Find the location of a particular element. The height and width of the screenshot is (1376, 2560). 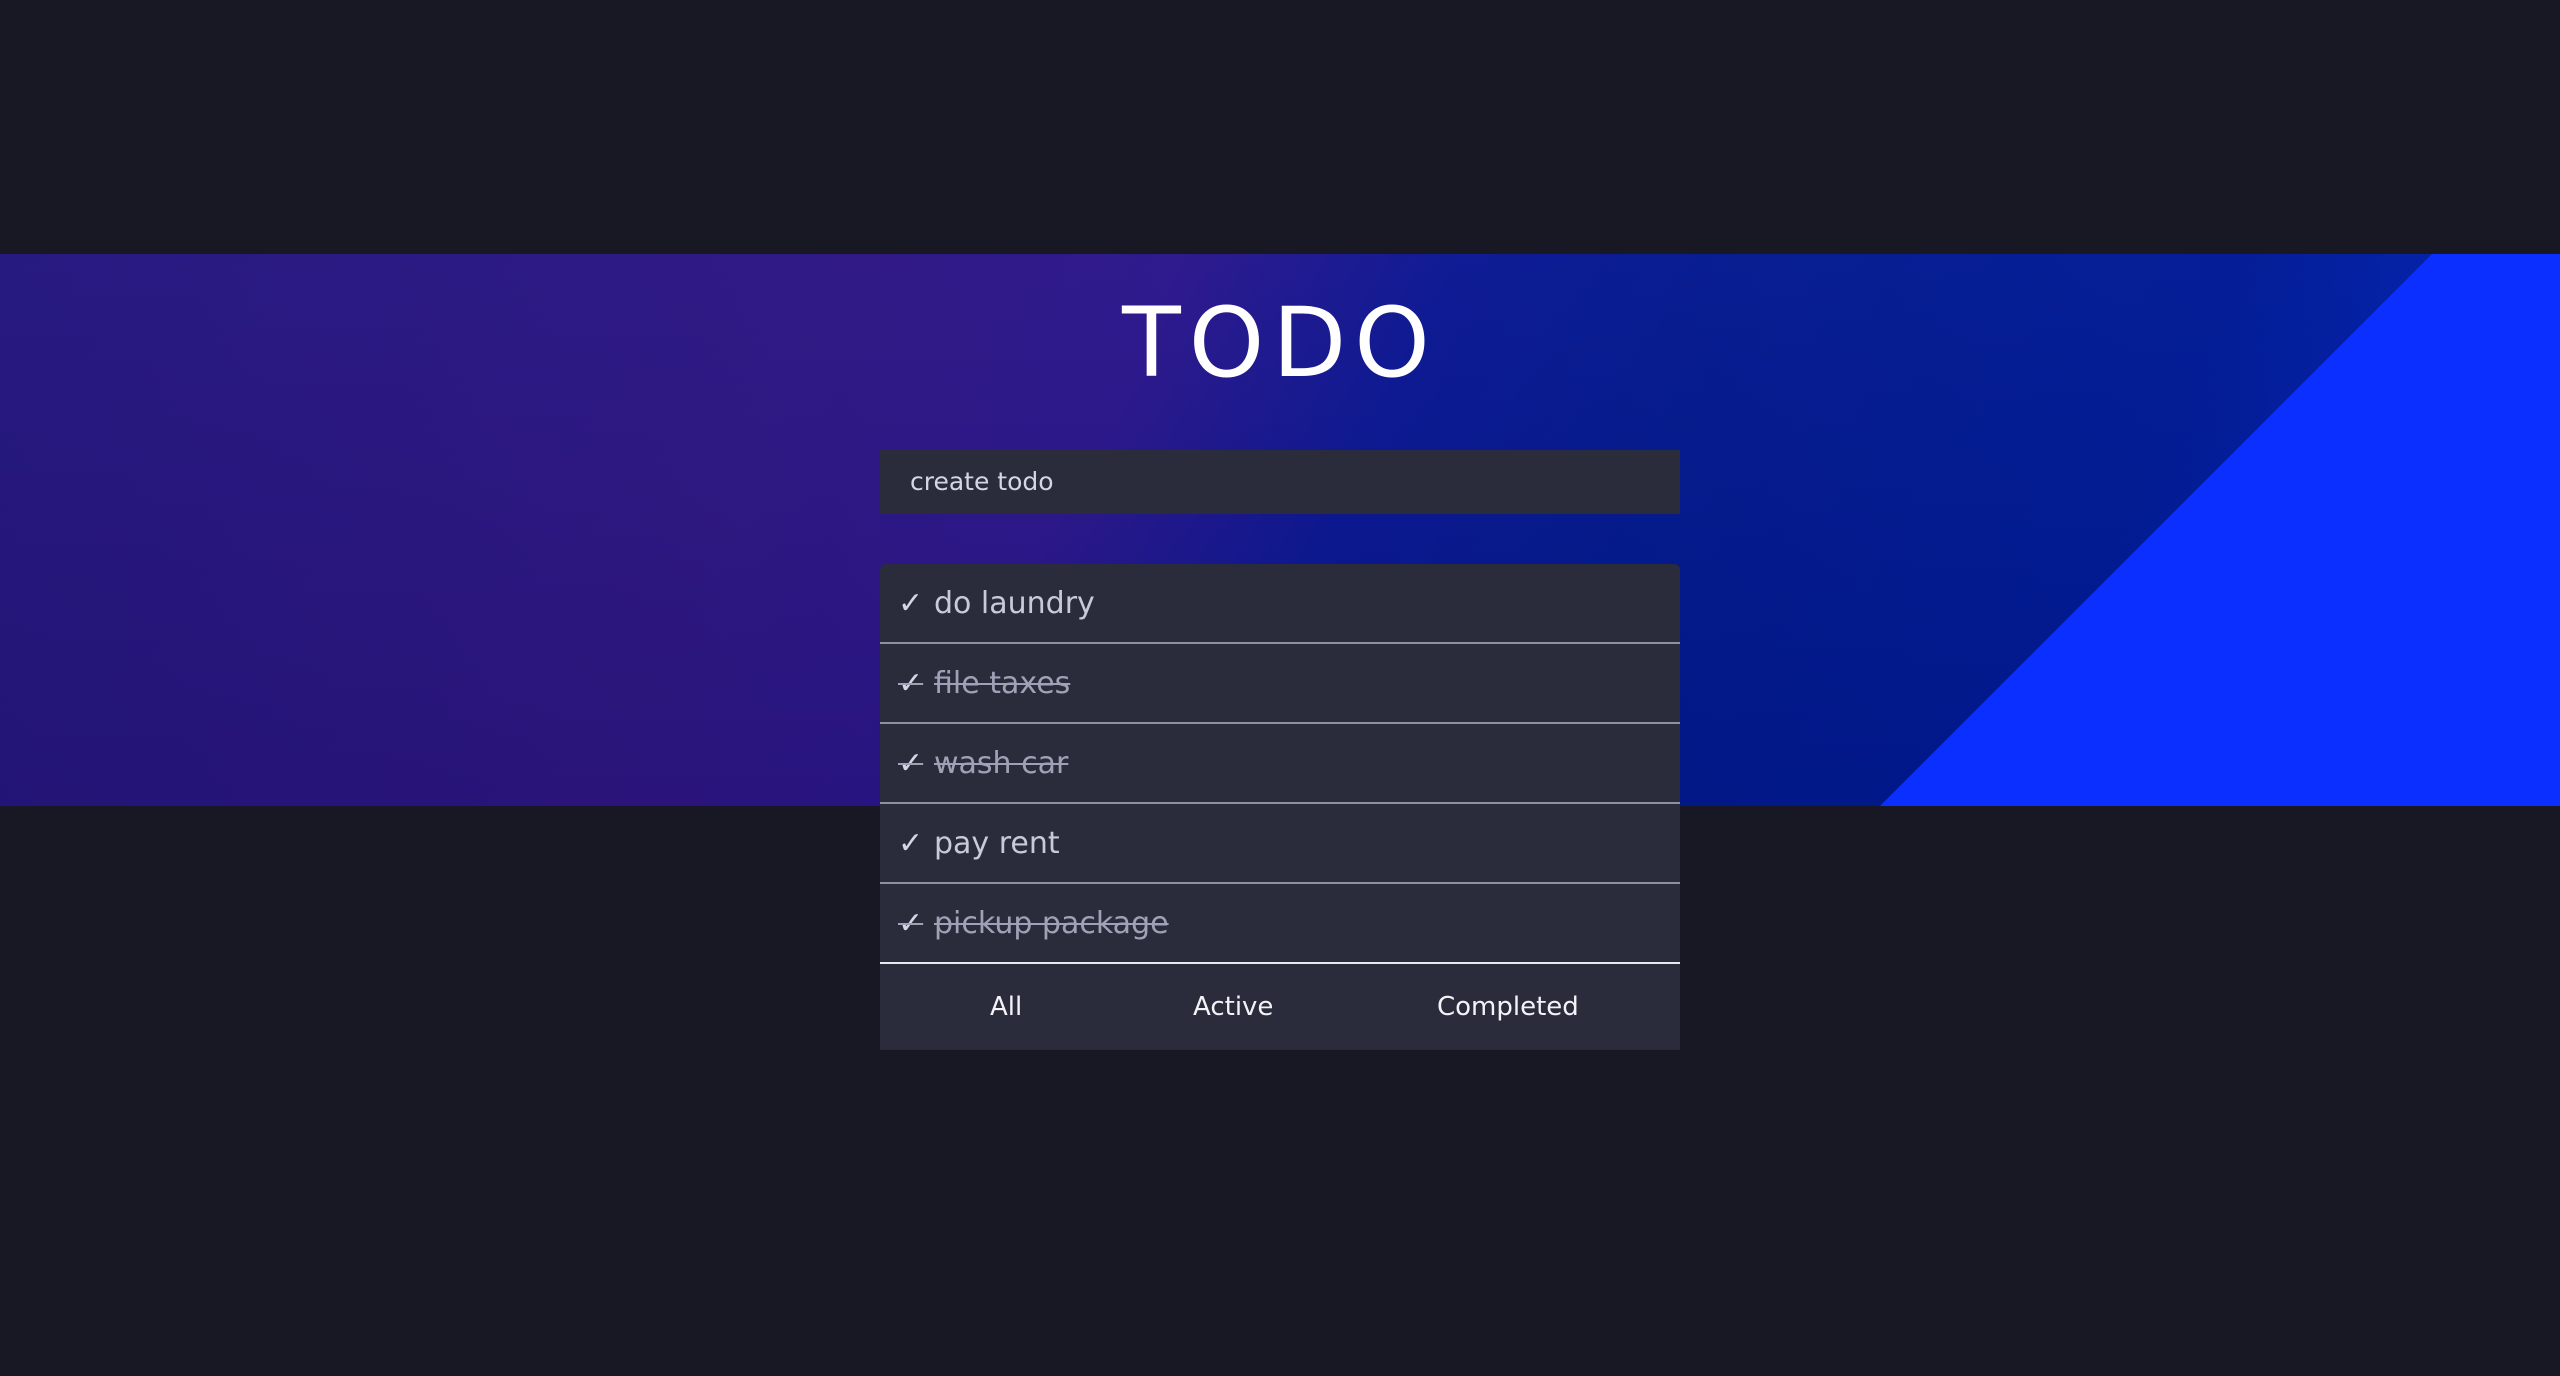

todo-item-do-laundry: ✓ do laundry is located at coordinates (1280, 604).